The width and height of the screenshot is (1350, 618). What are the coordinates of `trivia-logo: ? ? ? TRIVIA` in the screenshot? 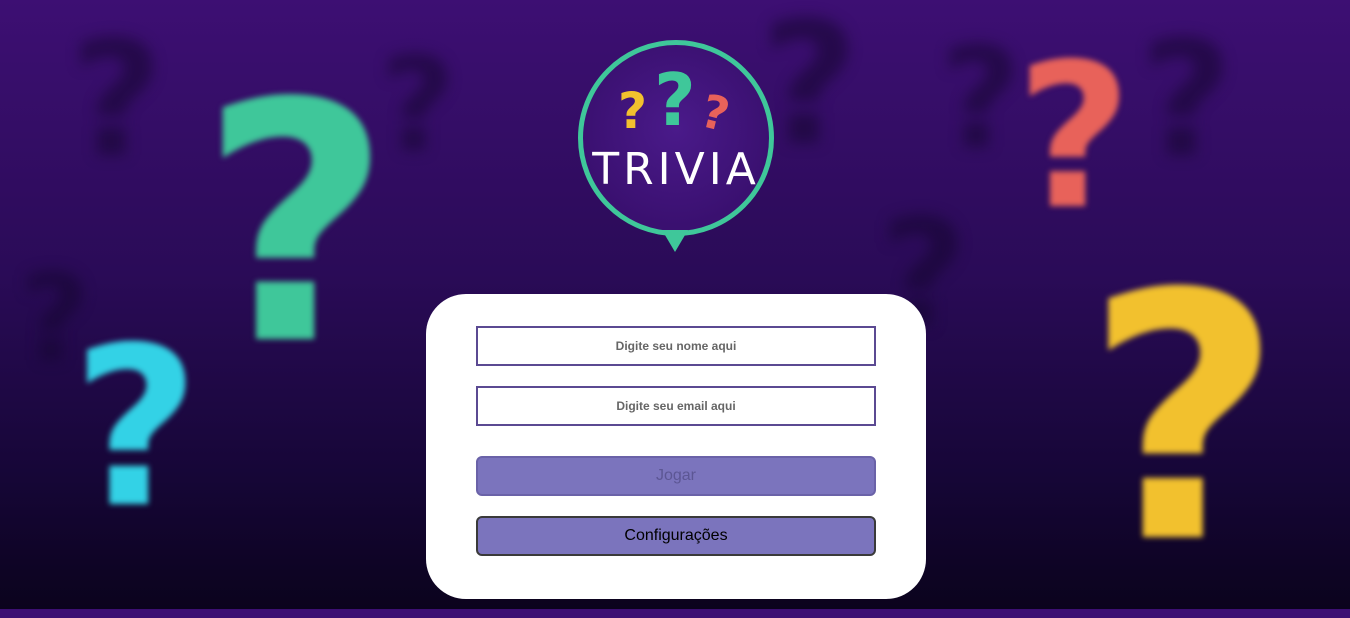 It's located at (676, 147).